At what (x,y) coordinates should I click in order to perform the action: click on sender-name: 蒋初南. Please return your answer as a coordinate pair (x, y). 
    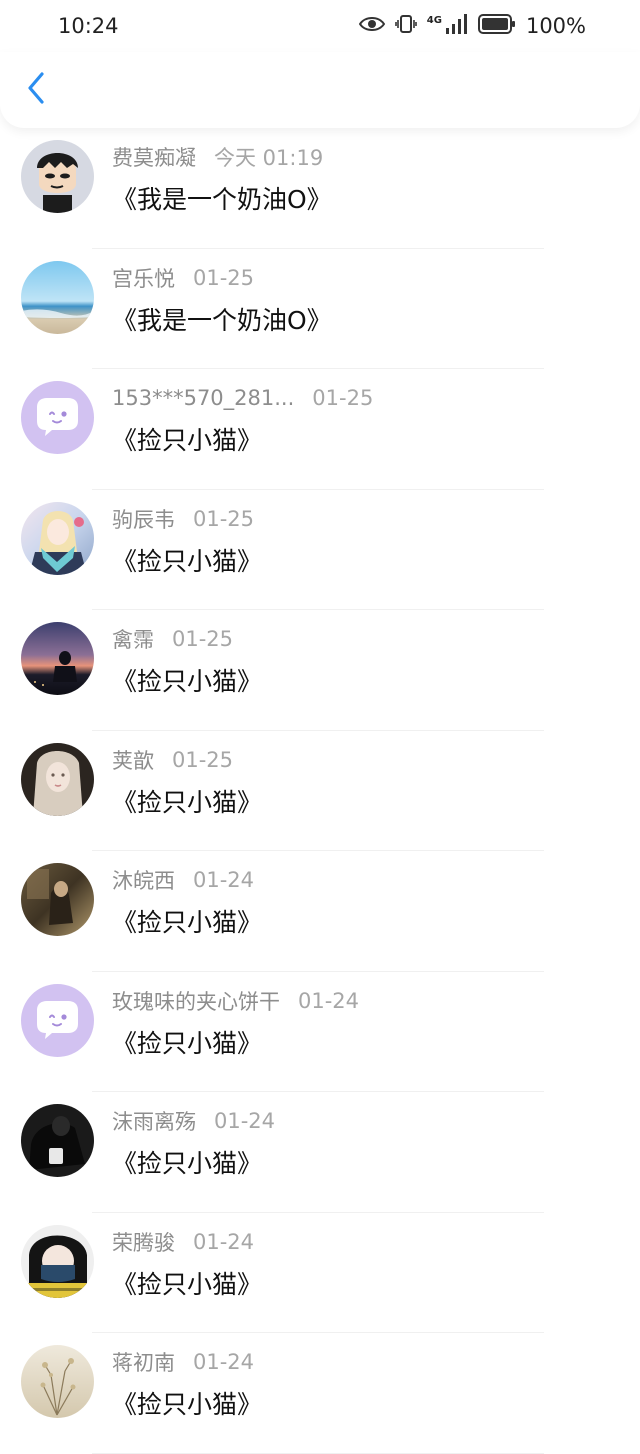
    Looking at the image, I should click on (143, 1362).